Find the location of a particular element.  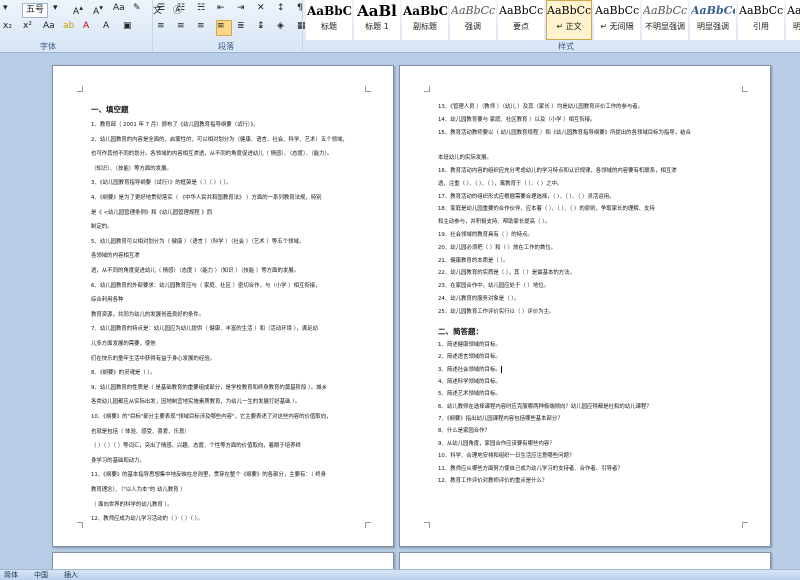

document-line: 19、社会领域的教育具有（ ）的特点。 is located at coordinates (485, 235).